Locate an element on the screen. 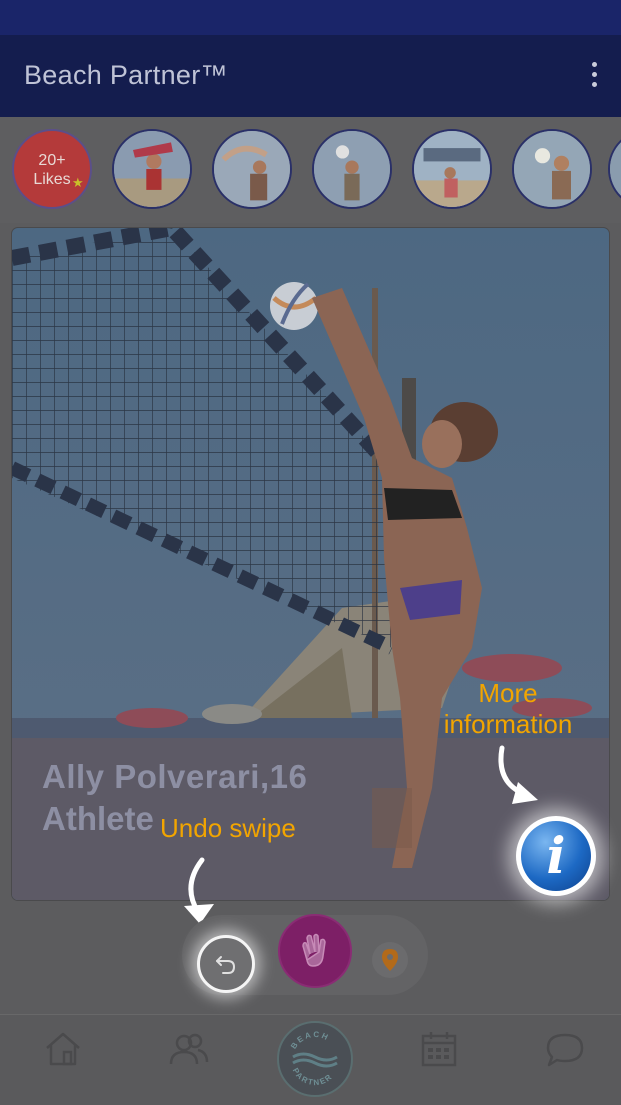 The image size is (621, 1105). location-pin-icon is located at coordinates (390, 960).